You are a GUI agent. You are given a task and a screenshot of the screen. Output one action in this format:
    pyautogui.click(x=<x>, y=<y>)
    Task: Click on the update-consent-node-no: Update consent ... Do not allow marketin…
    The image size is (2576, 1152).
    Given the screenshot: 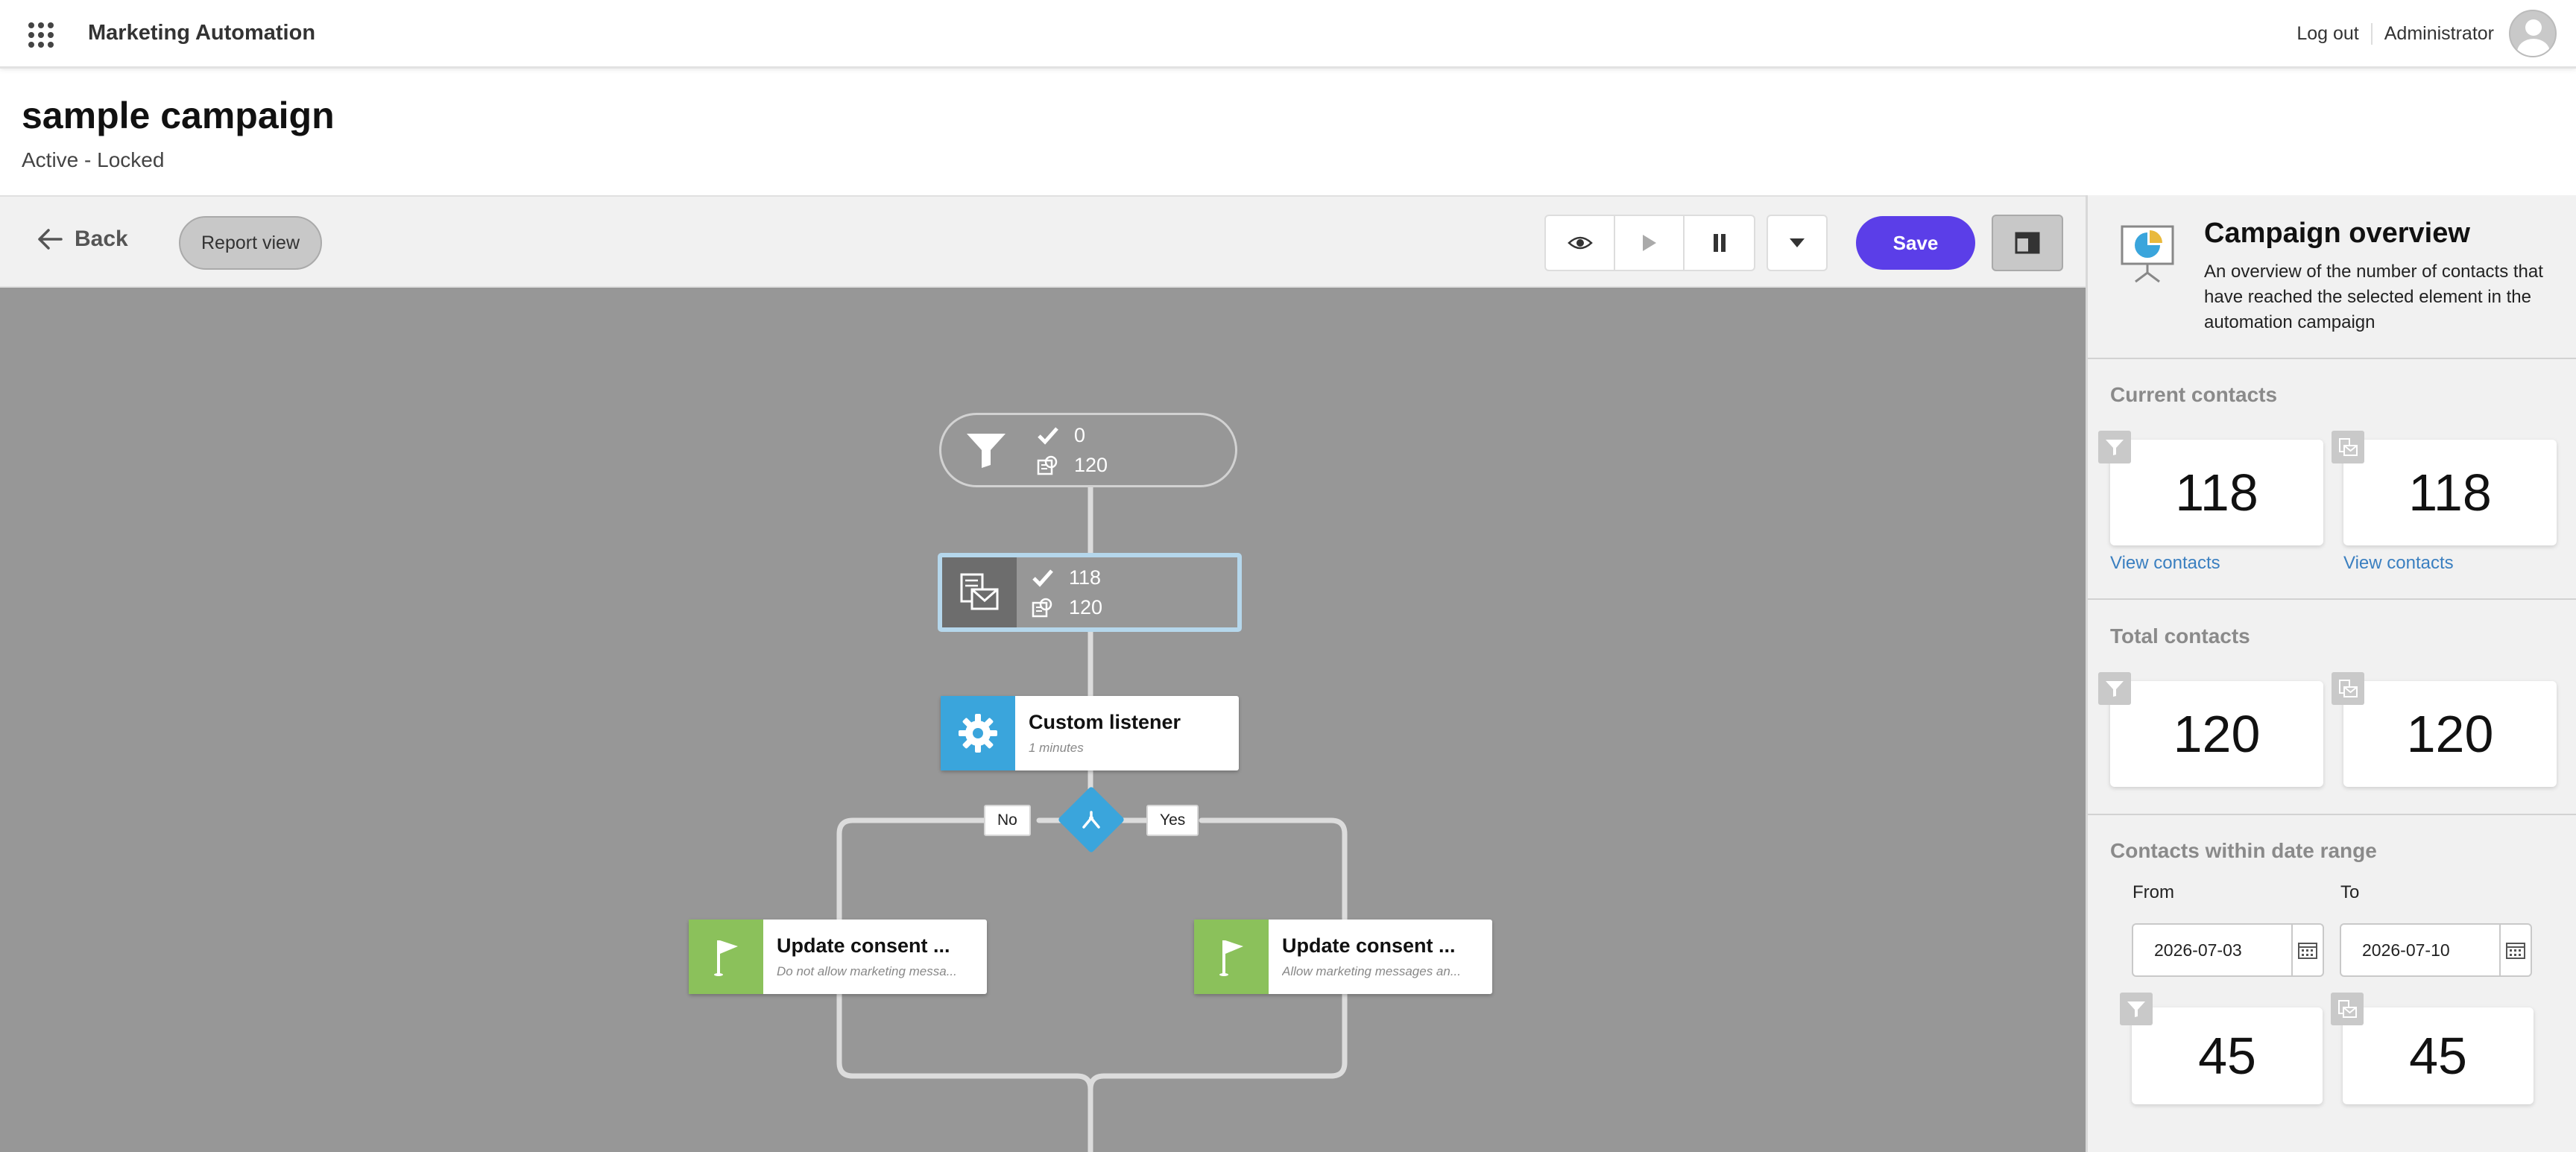 What is the action you would take?
    pyautogui.click(x=838, y=957)
    